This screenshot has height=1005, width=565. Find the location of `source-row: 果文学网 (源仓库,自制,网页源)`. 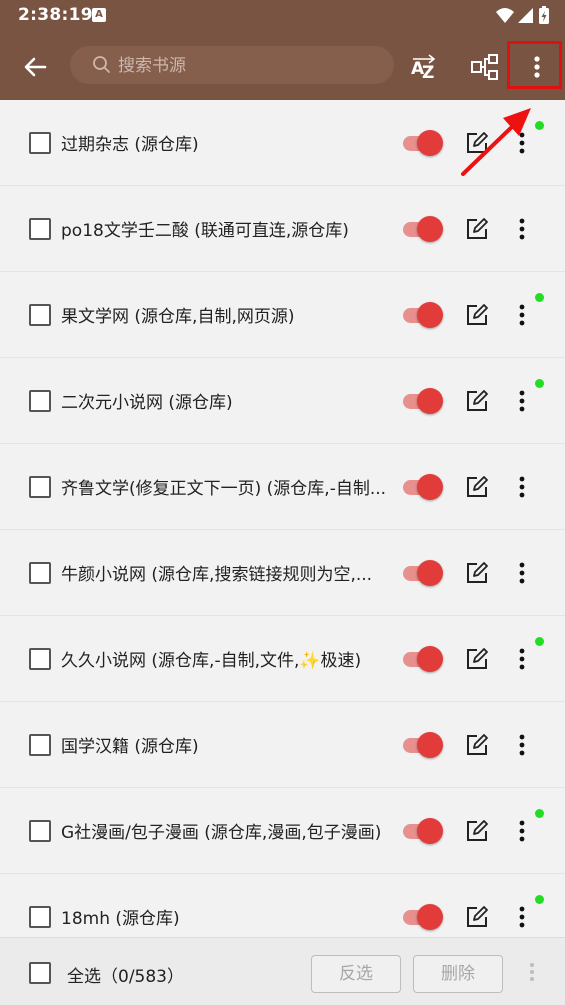

source-row: 果文学网 (源仓库,自制,网页源) is located at coordinates (282, 315).